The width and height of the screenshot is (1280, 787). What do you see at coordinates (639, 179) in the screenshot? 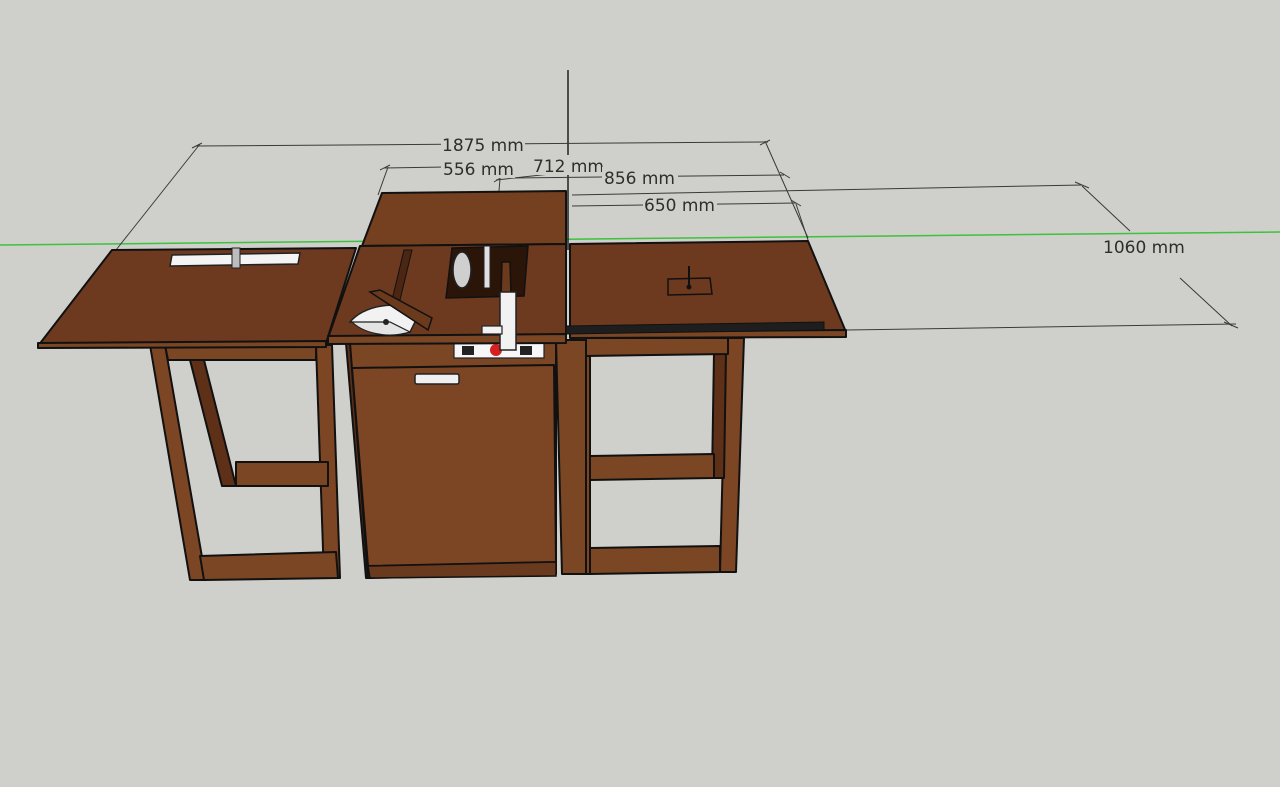
I see `dim-label-856: 856 mm` at bounding box center [639, 179].